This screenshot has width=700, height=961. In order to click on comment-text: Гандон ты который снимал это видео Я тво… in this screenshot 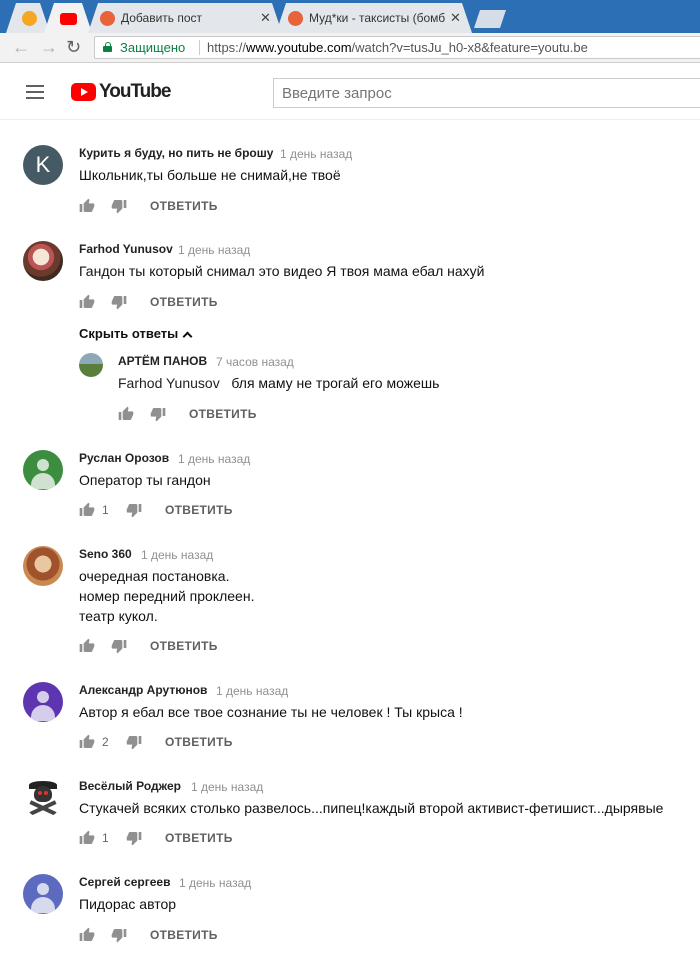, I will do `click(282, 271)`.